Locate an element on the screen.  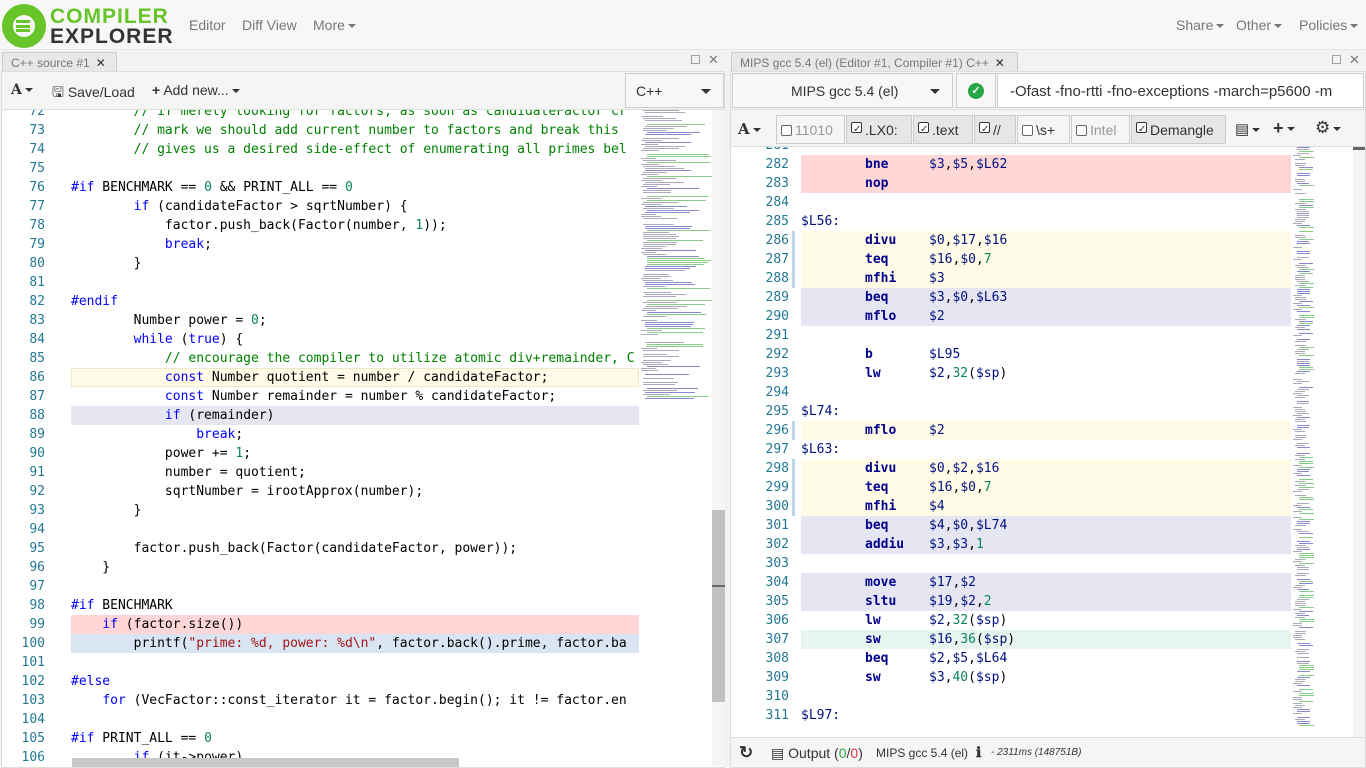
source-minimap is located at coordinates (675, 255).